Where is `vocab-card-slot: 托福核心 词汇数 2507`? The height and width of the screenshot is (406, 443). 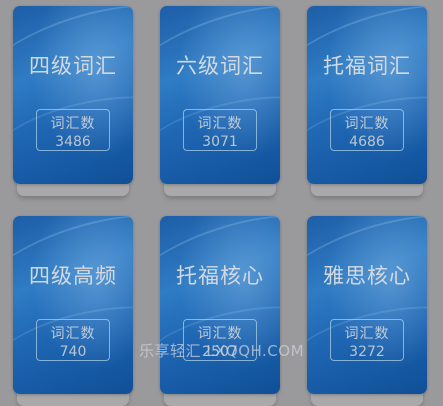
vocab-card-slot: 托福核心 词汇数 2507 is located at coordinates (220, 311).